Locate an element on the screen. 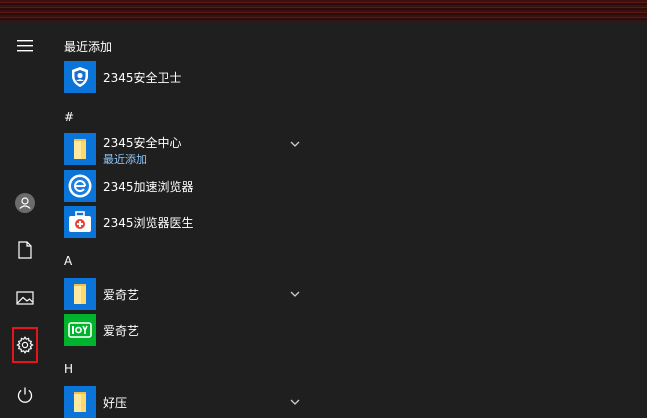 The height and width of the screenshot is (418, 647). documents-icon is located at coordinates (25, 250).